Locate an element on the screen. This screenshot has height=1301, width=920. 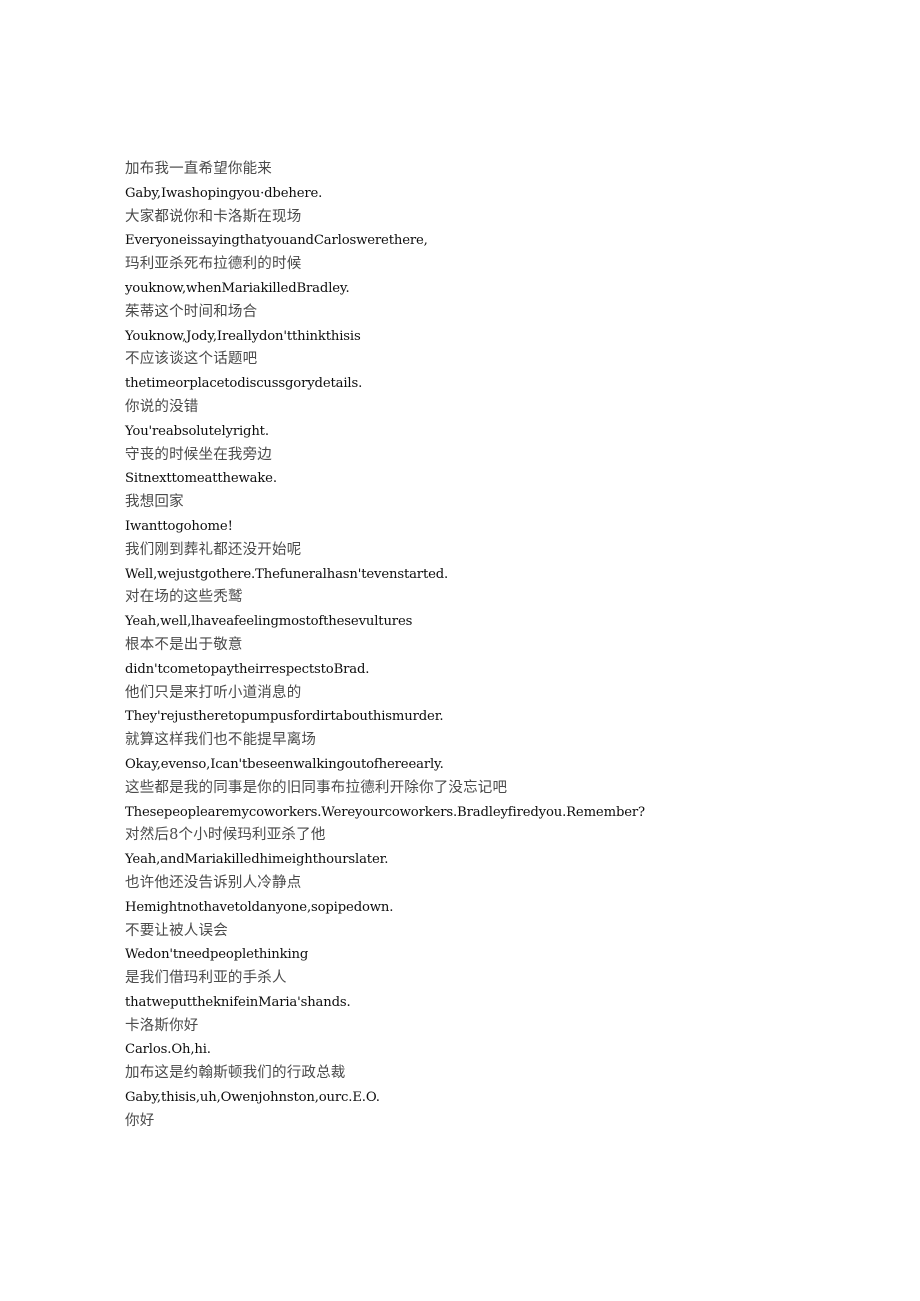
subtitle-line-zh: 加布这是约翰斯顿我们的行政总裁 is located at coordinates (235, 1073).